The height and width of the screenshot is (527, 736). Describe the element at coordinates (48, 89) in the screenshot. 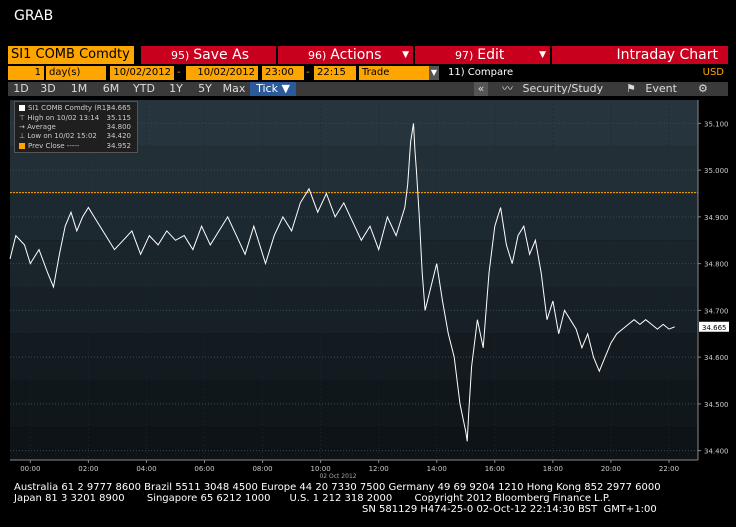

I see `range-3d-button: 3D` at that location.